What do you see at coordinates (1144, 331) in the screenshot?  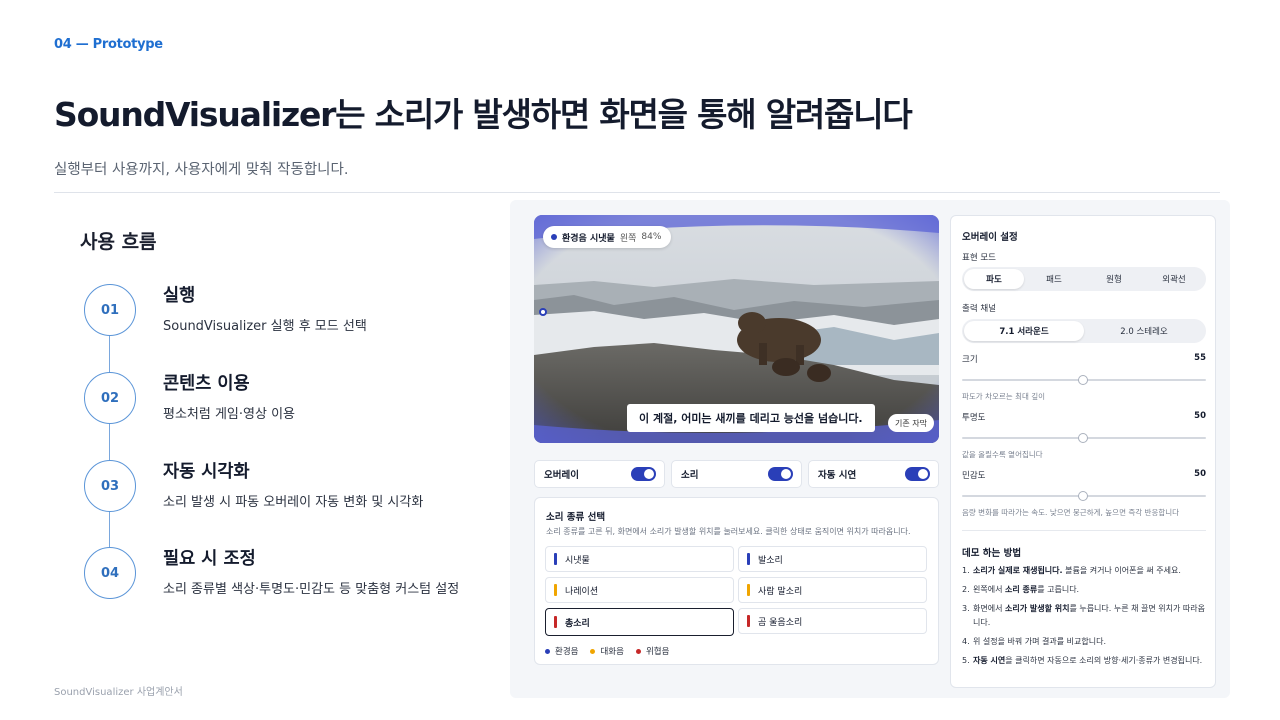 I see `channel-option: 2.0 스테레오` at bounding box center [1144, 331].